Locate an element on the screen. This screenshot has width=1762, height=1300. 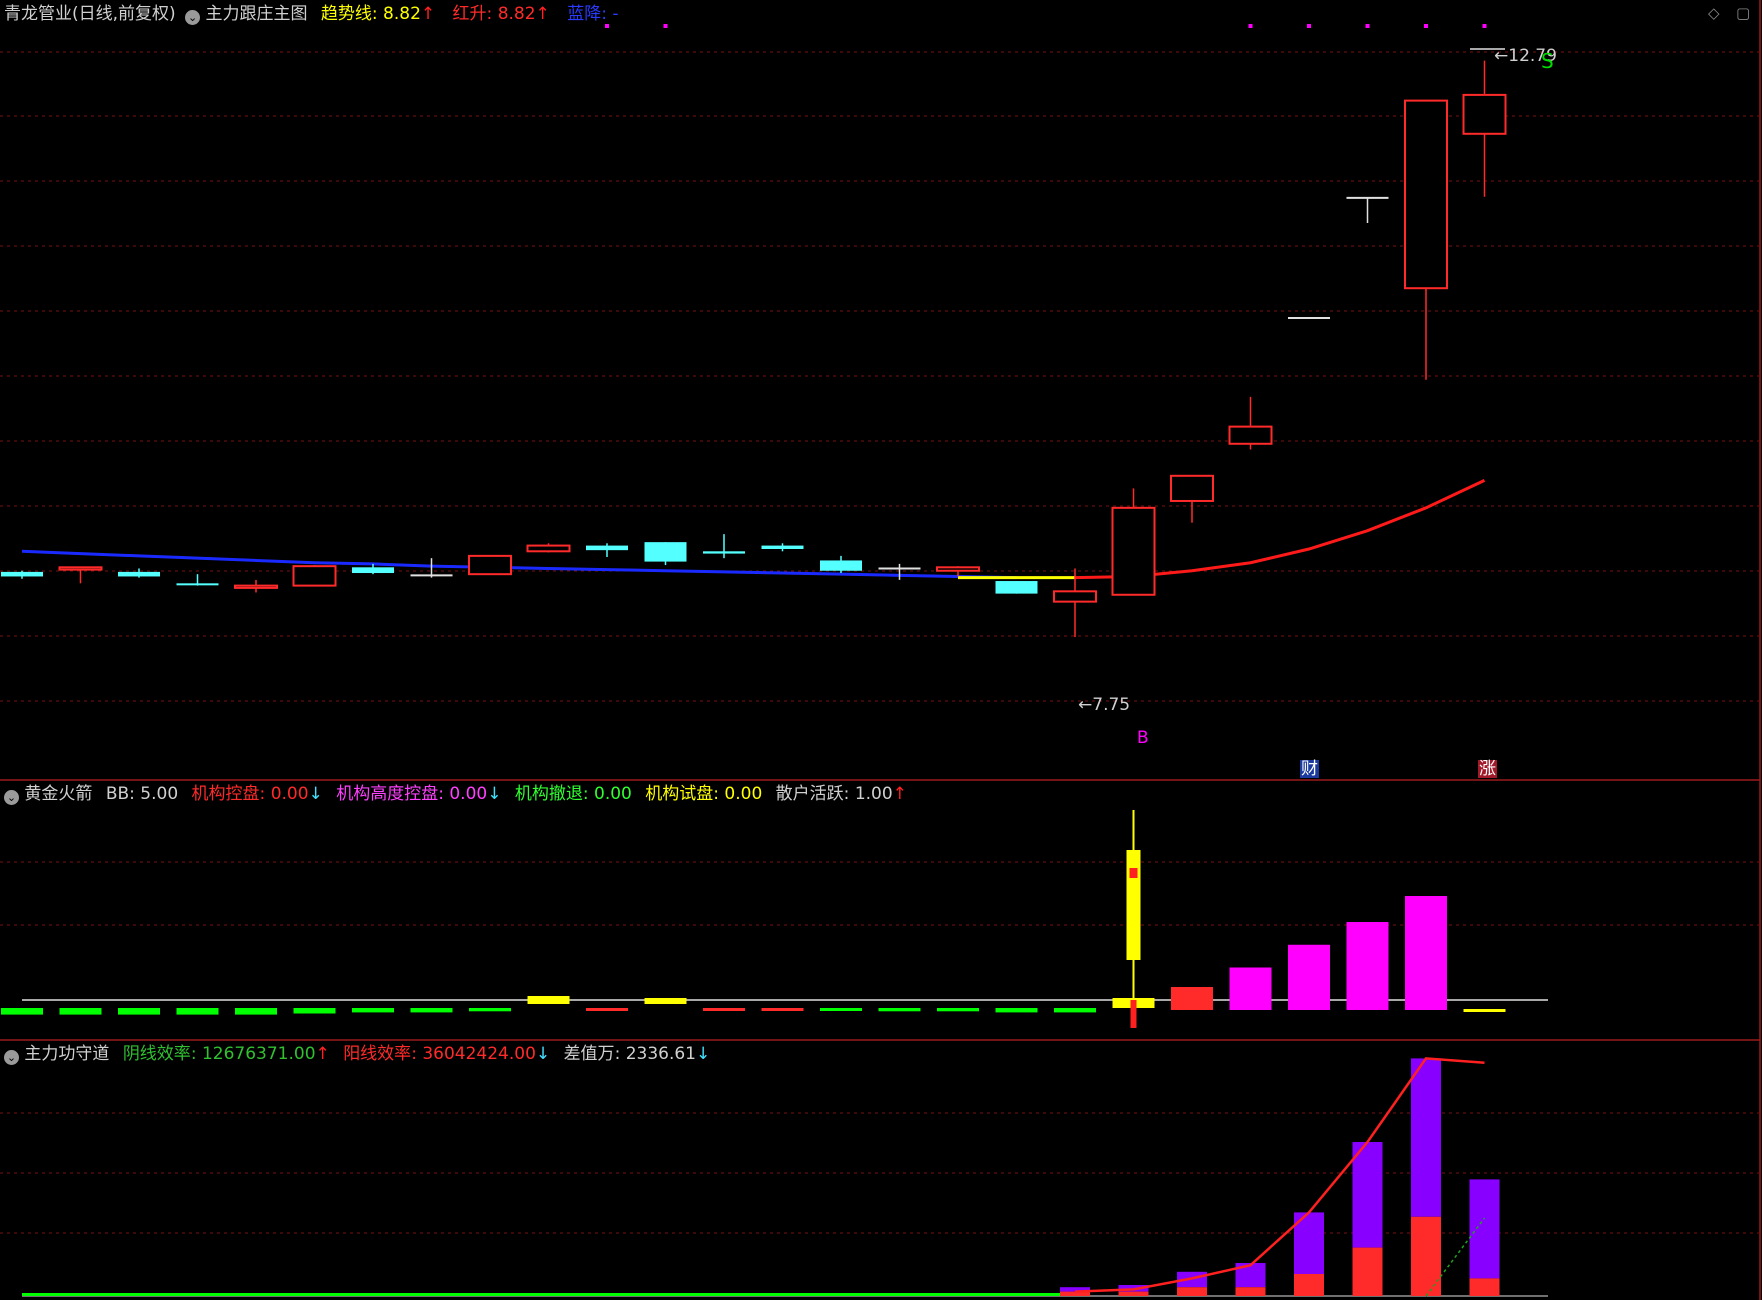
panel2-name: 黄金火箭 is located at coordinates (58, 794).